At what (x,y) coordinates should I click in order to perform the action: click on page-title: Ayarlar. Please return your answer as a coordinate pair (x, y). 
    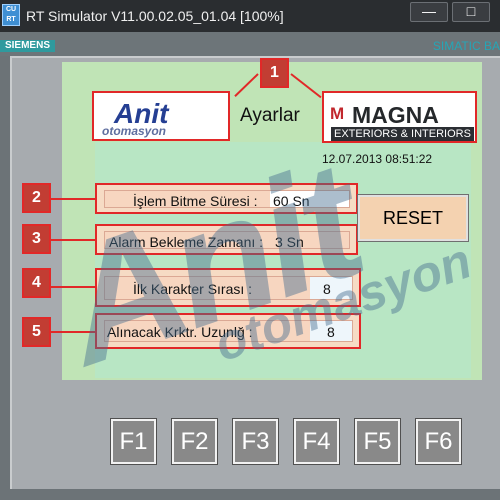
    Looking at the image, I should click on (270, 115).